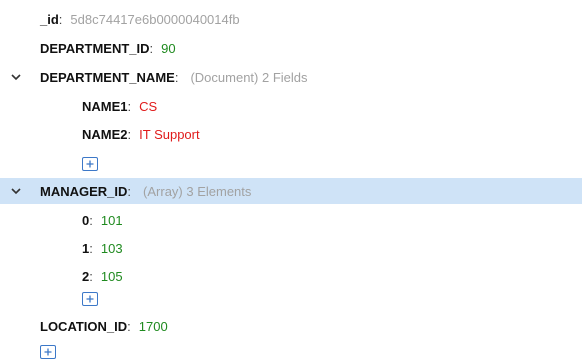 Image resolution: width=582 pixels, height=364 pixels. I want to click on field-value: IT Support, so click(169, 134).